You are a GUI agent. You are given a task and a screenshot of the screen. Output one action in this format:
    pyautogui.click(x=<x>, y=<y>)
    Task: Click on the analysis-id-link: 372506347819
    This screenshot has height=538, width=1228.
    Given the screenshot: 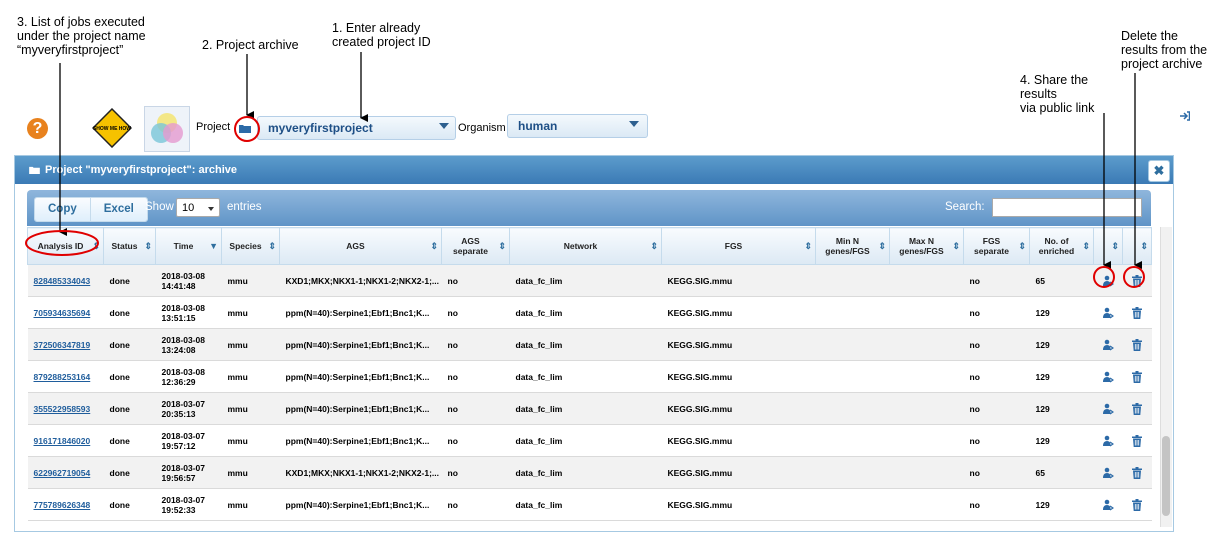 What is the action you would take?
    pyautogui.click(x=62, y=345)
    